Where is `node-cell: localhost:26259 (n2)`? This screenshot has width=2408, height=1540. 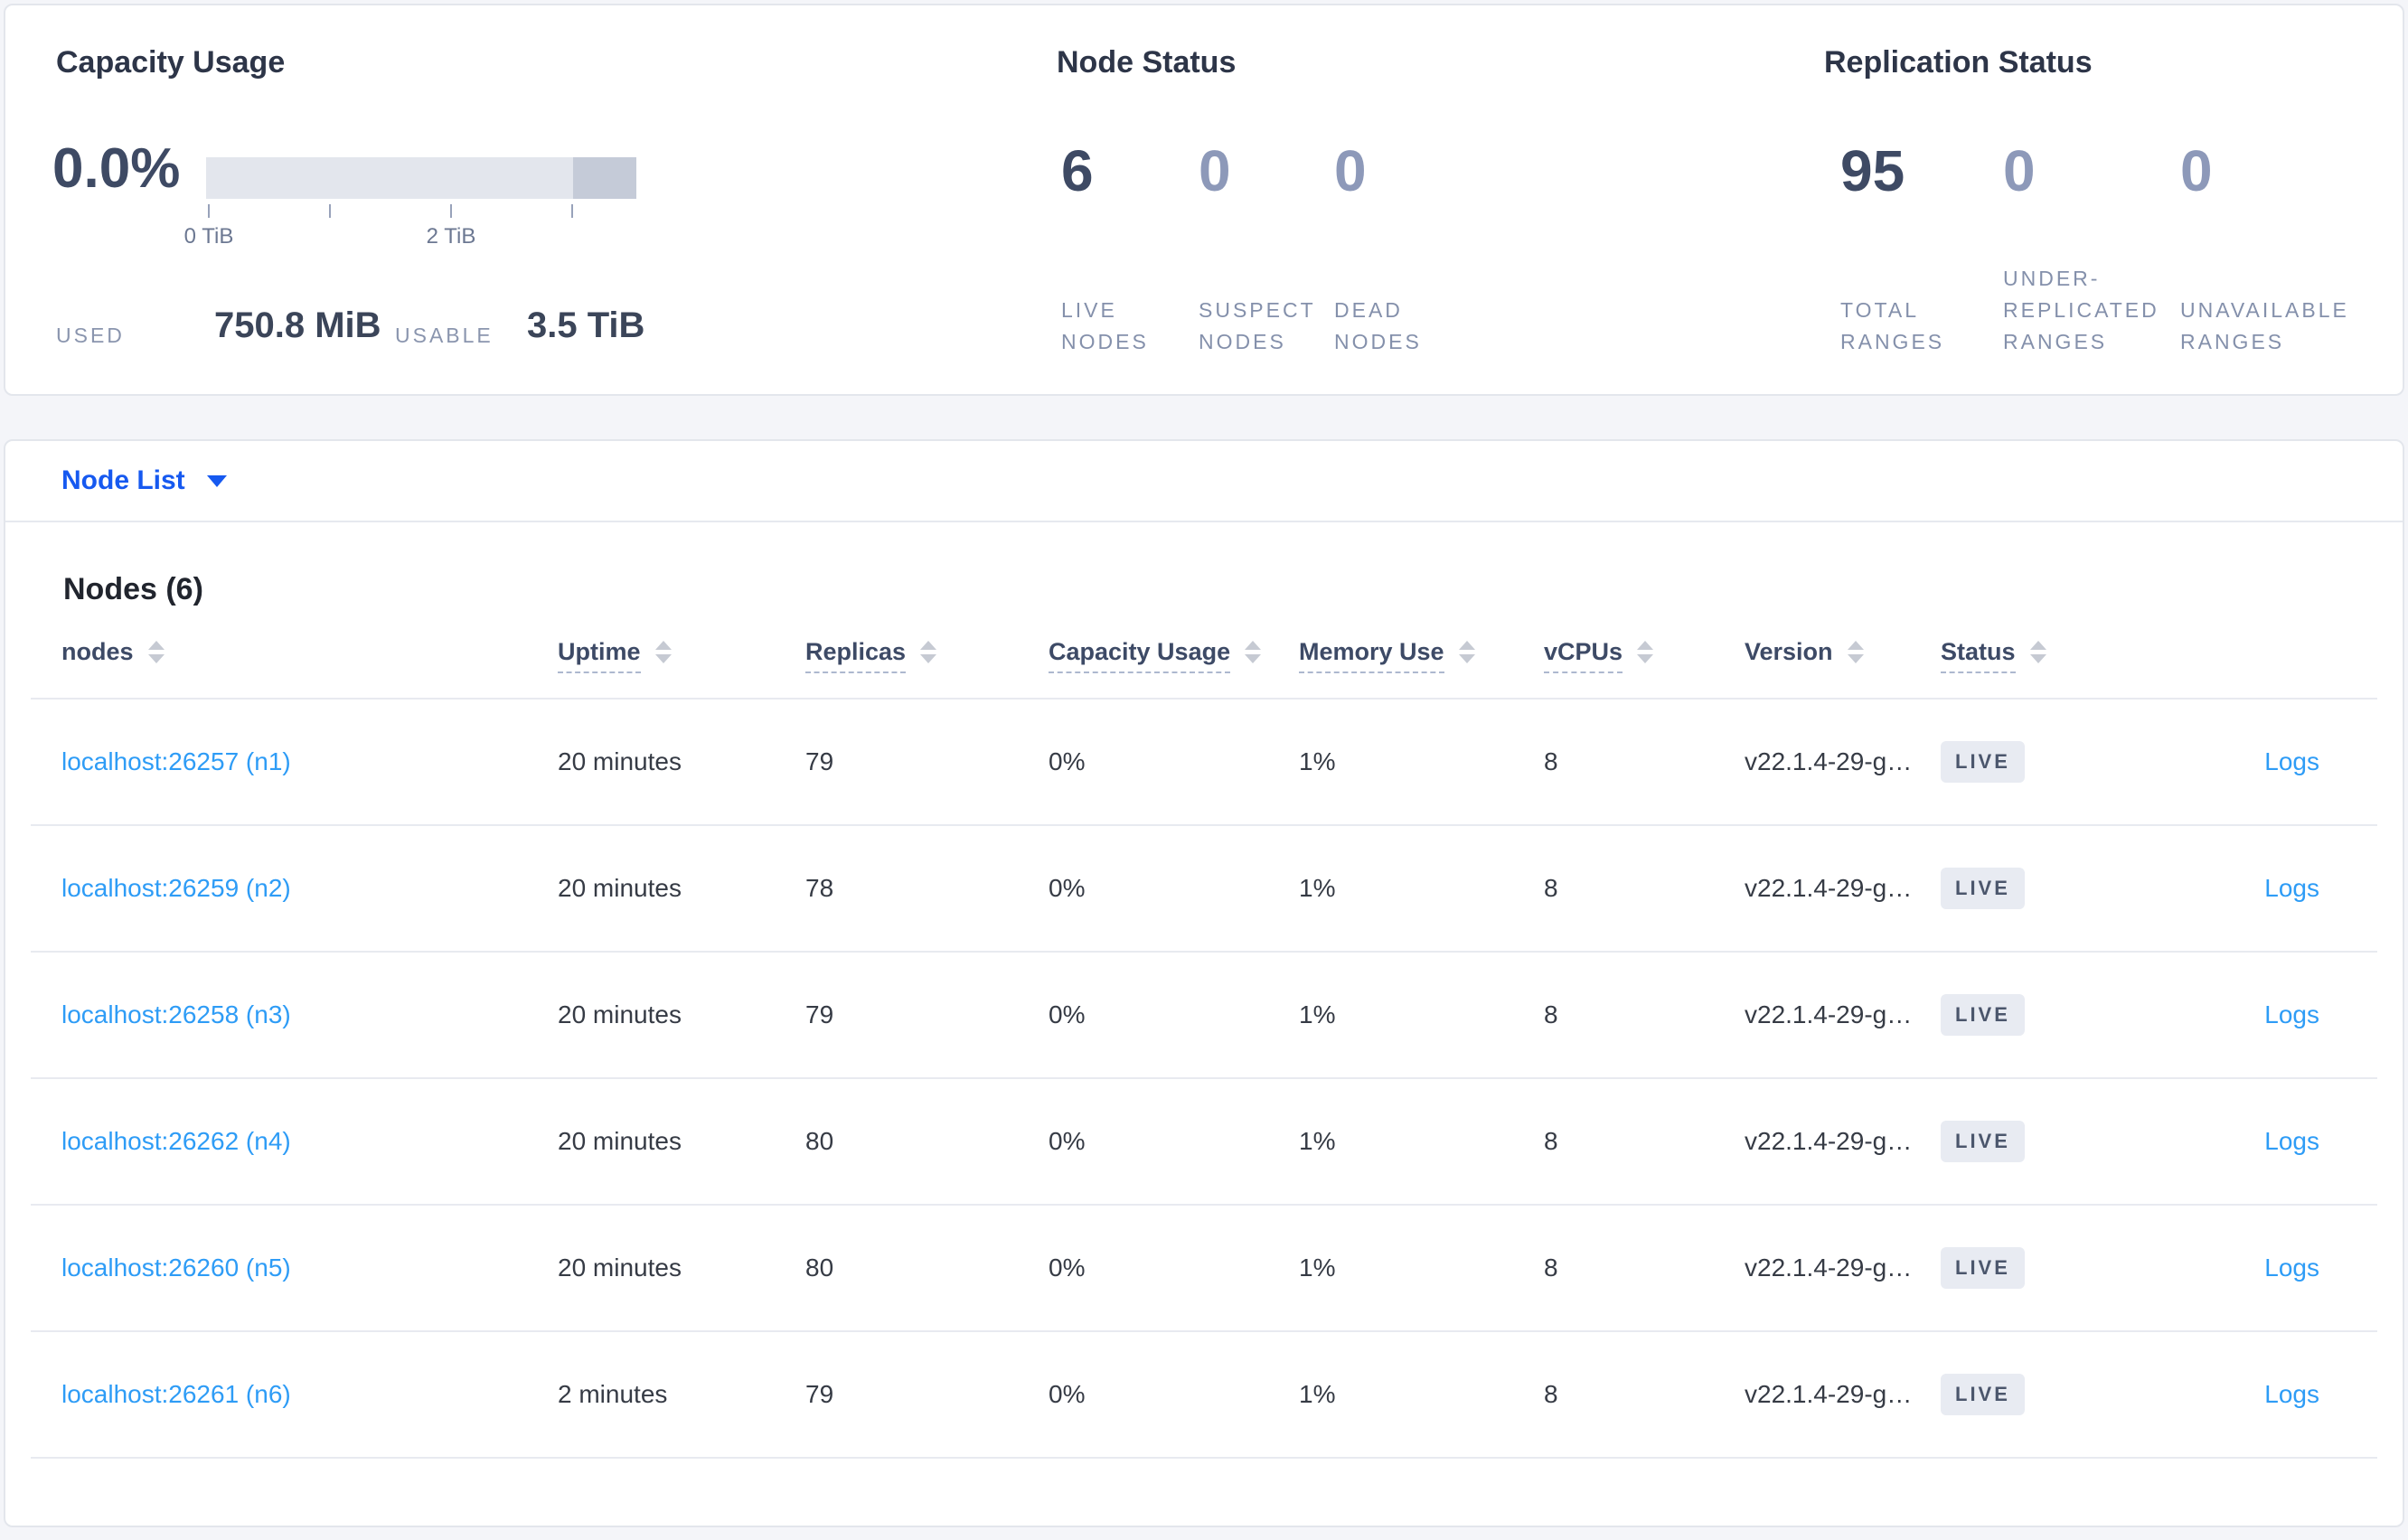 node-cell: localhost:26259 (n2) is located at coordinates (294, 888).